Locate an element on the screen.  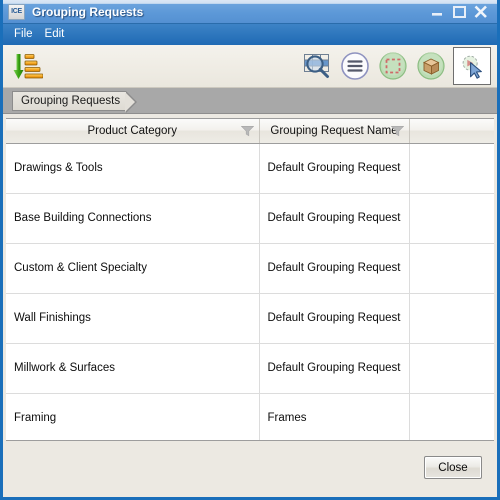
menu-bar: File Edit is located at coordinates (250, 34).